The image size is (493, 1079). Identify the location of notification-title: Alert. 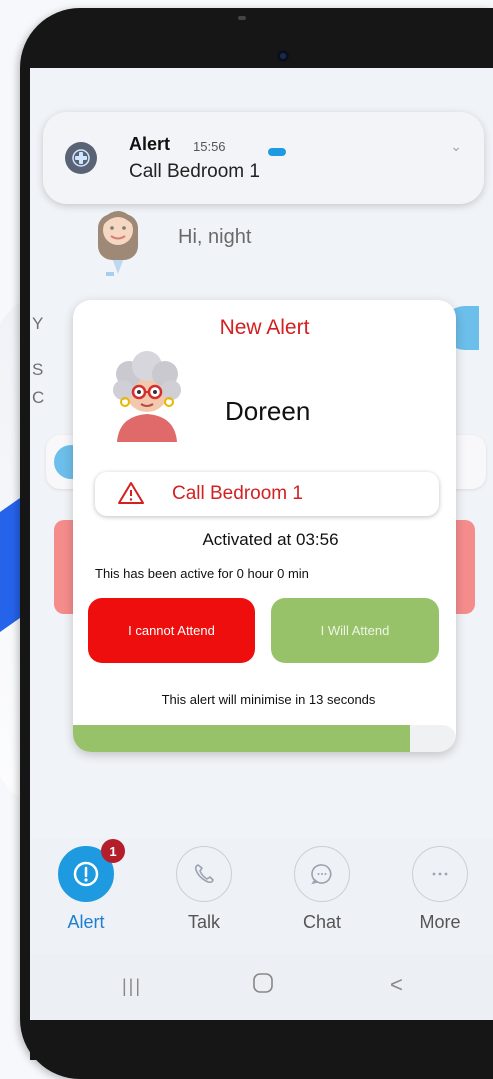
(150, 144).